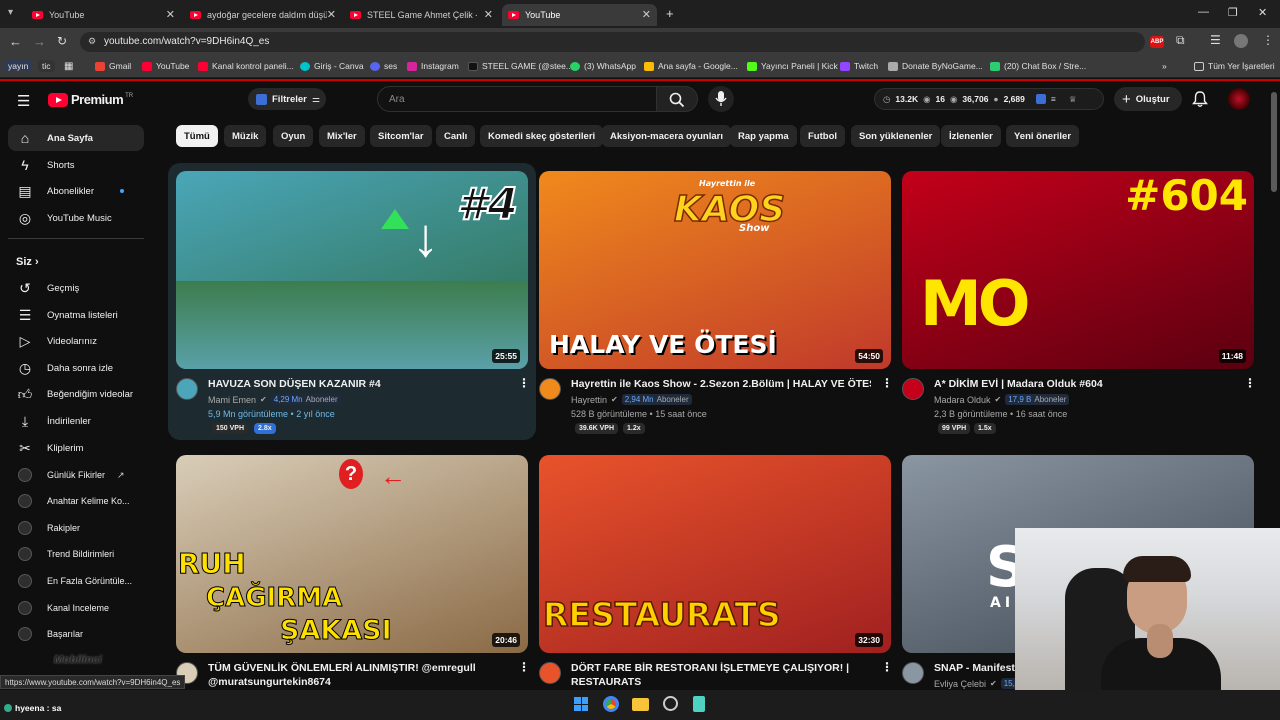 This screenshot has width=1280, height=720. I want to click on sidebar-item-main-3: ◎ YouTube Music, so click(76, 218).